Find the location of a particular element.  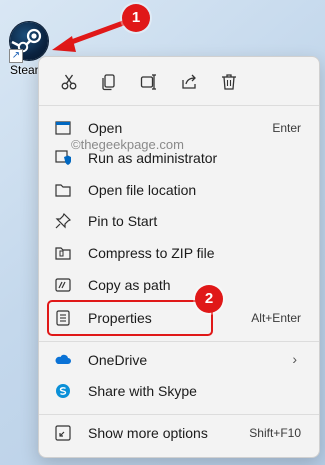

menu-item-label: Show more options is located at coordinates (148, 433).